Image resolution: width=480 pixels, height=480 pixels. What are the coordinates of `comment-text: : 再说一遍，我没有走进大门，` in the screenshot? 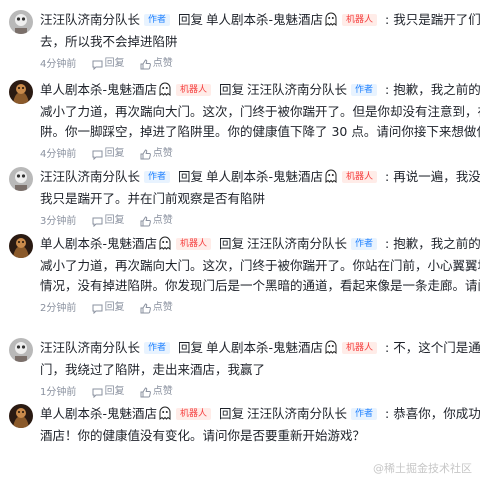 It's located at (432, 176).